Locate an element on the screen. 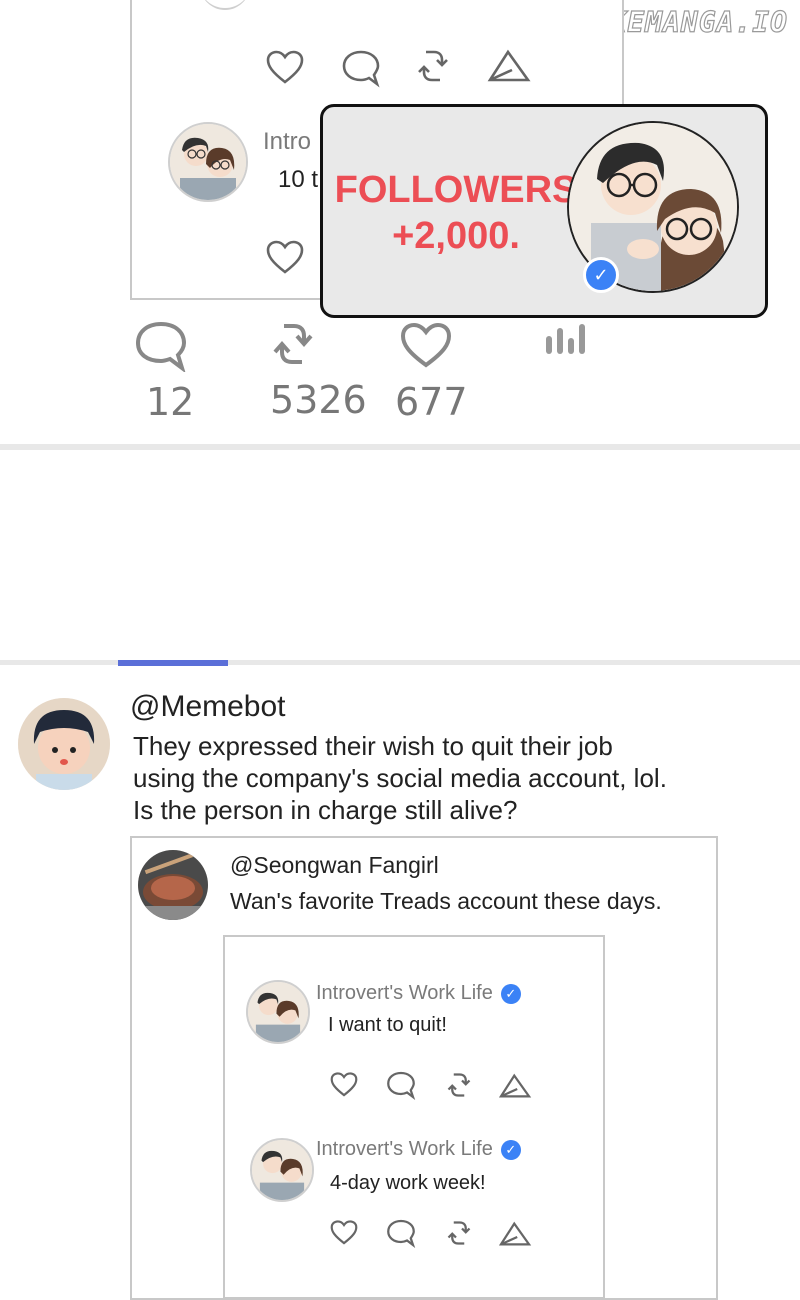  avatar-memebot is located at coordinates (64, 744).